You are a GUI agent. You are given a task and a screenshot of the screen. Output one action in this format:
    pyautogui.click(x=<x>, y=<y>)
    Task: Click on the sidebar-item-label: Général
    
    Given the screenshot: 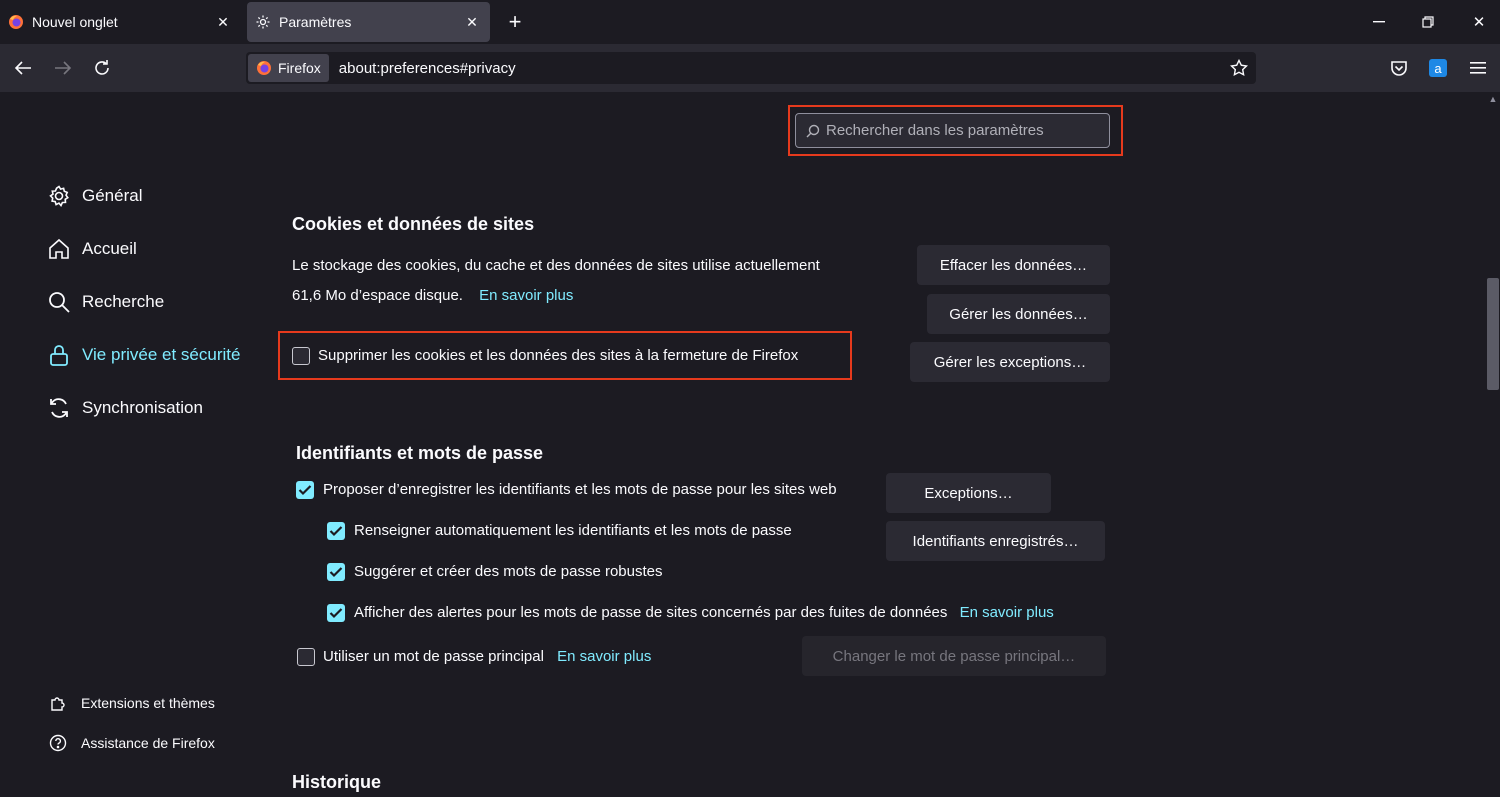 What is the action you would take?
    pyautogui.click(x=112, y=195)
    